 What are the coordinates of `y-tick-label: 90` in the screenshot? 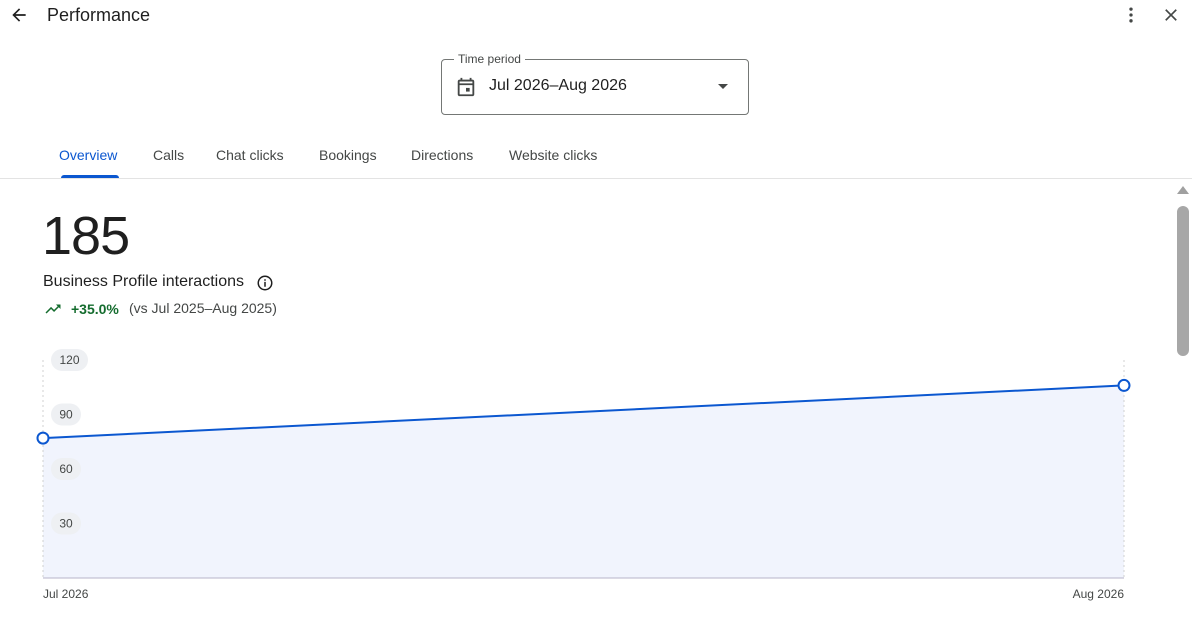 It's located at (66, 415).